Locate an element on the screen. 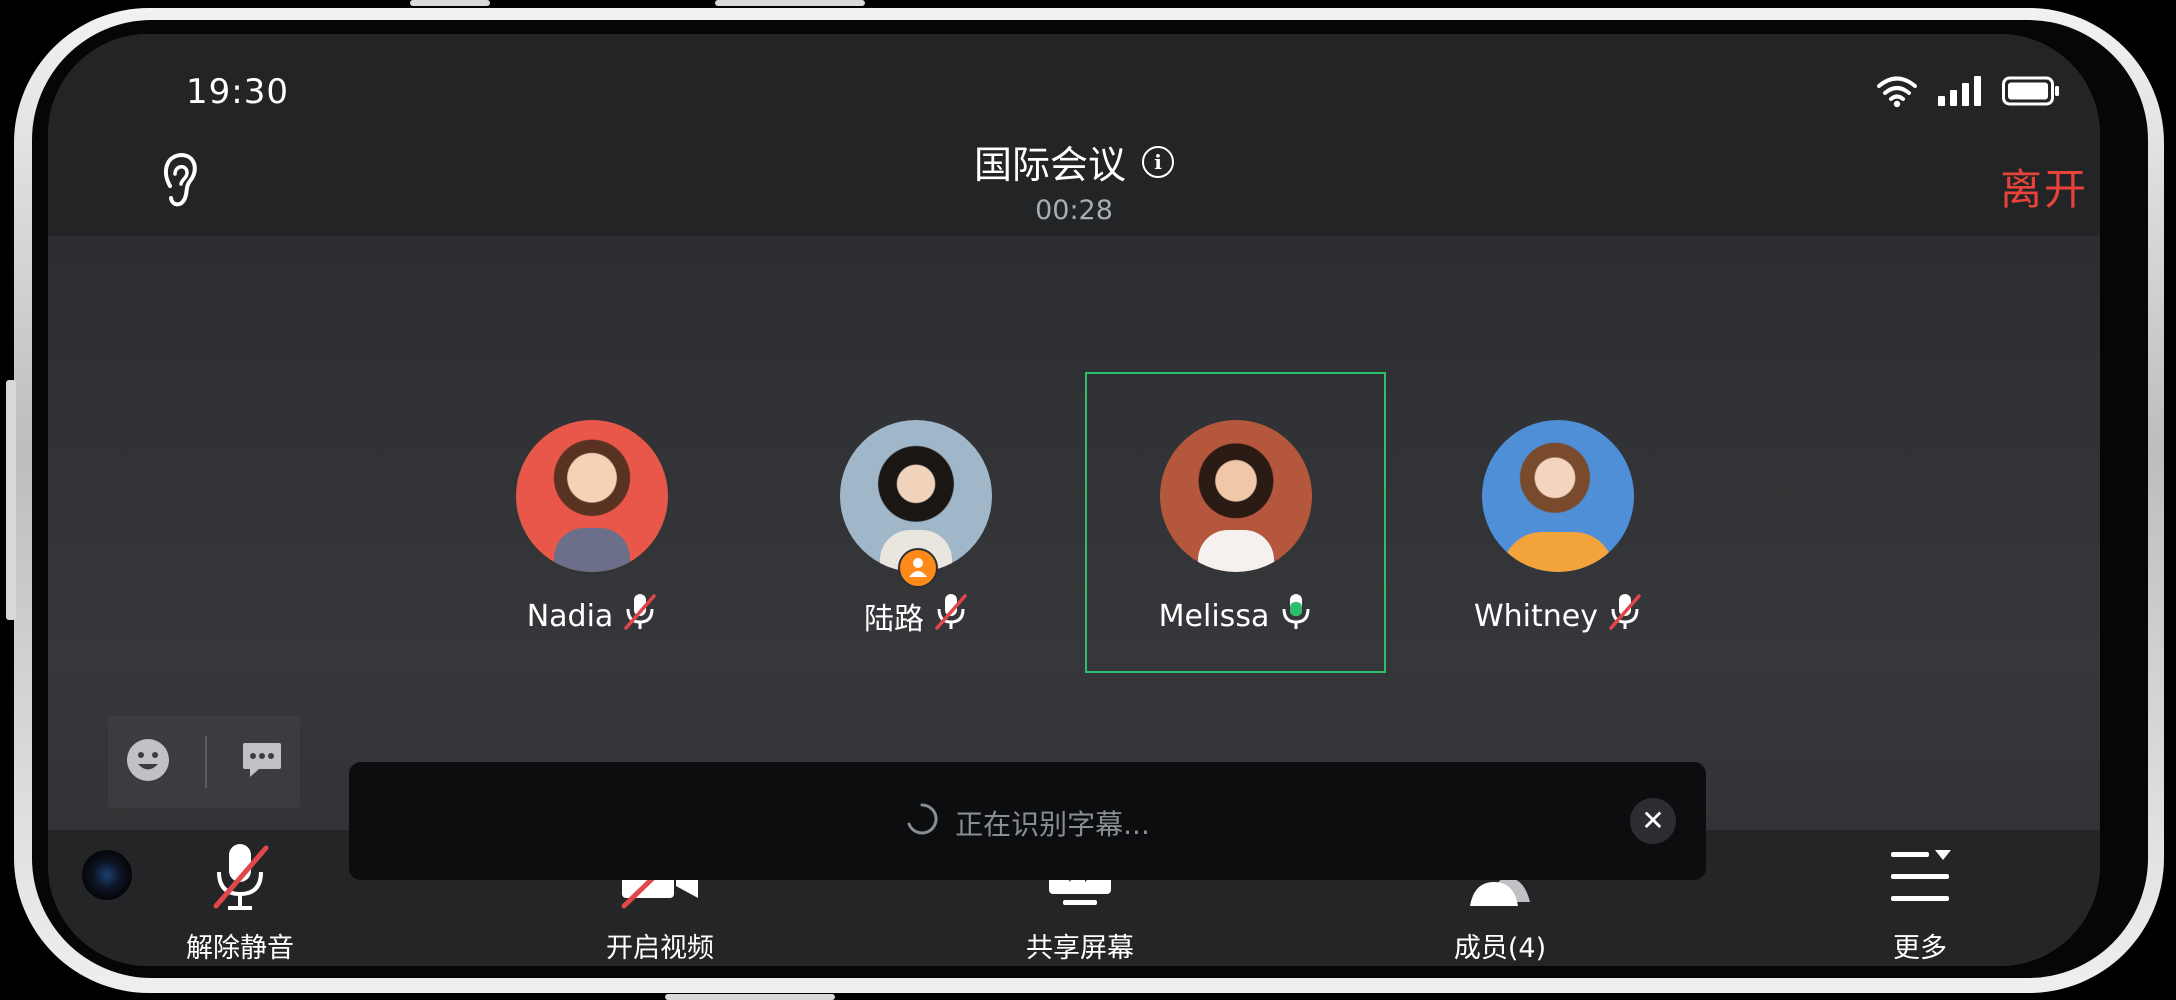 The width and height of the screenshot is (2176, 1000). share-screen-label: 共享屏幕 is located at coordinates (1080, 948).